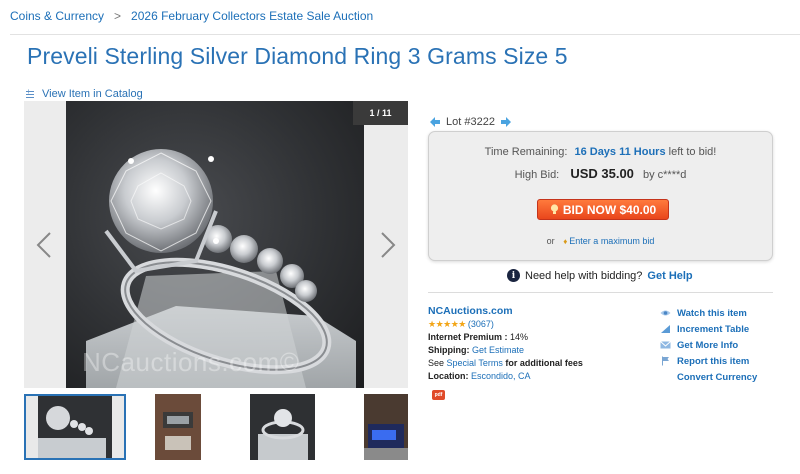 The image size is (800, 474). Describe the element at coordinates (717, 377) in the screenshot. I see `convert-currency-label: Convert Currency` at that location.